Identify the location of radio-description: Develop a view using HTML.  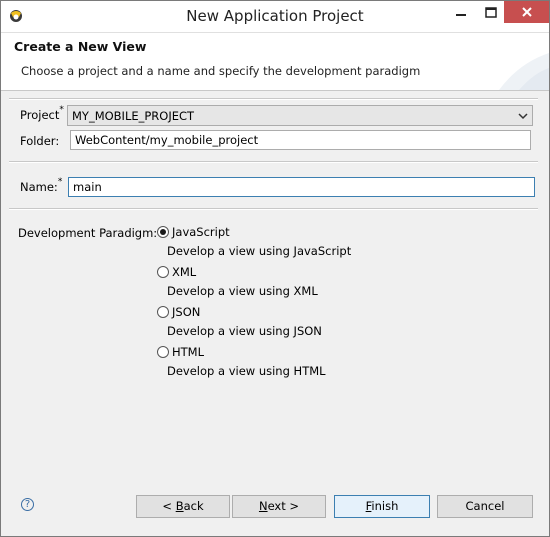
(246, 371).